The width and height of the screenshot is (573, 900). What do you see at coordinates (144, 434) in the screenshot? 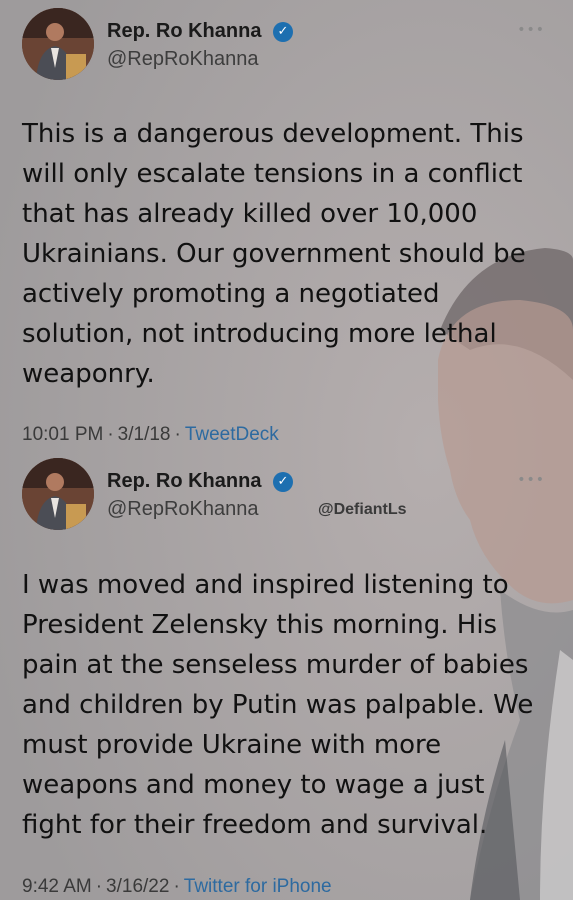
I see `tweet-date: 3/1/18` at bounding box center [144, 434].